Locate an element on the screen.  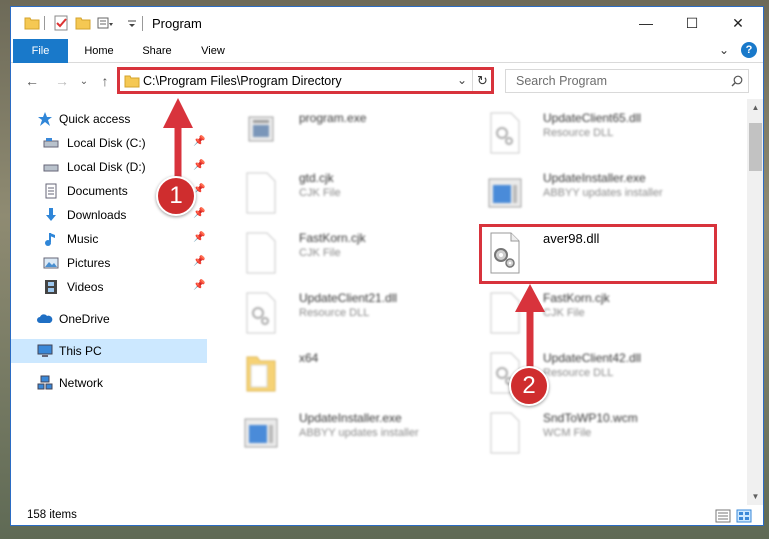
sidebar-item-local-disk-c: Local Disk (C:) 📌 is located at coordinates (109, 143).